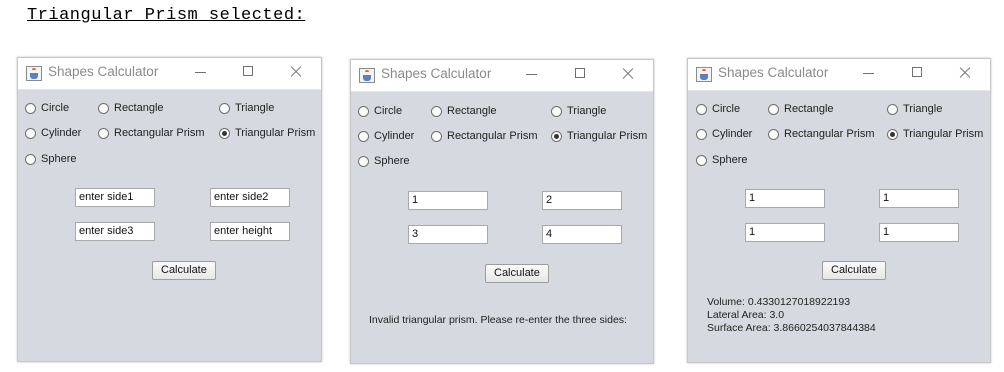  What do you see at coordinates (791, 328) in the screenshot?
I see `surface-area-result: Surface Area: 3.8660254037844384` at bounding box center [791, 328].